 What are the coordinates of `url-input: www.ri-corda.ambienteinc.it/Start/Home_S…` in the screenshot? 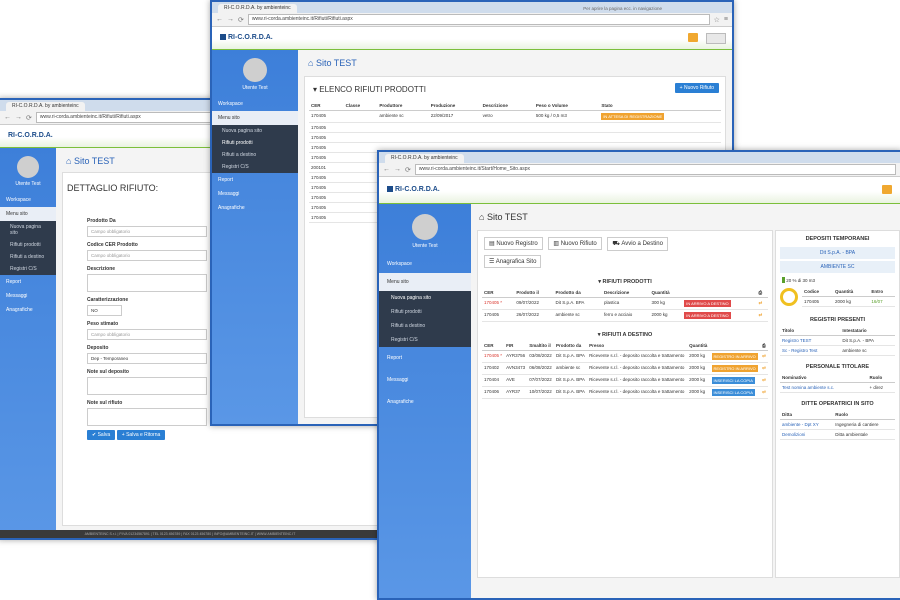 It's located at (655, 169).